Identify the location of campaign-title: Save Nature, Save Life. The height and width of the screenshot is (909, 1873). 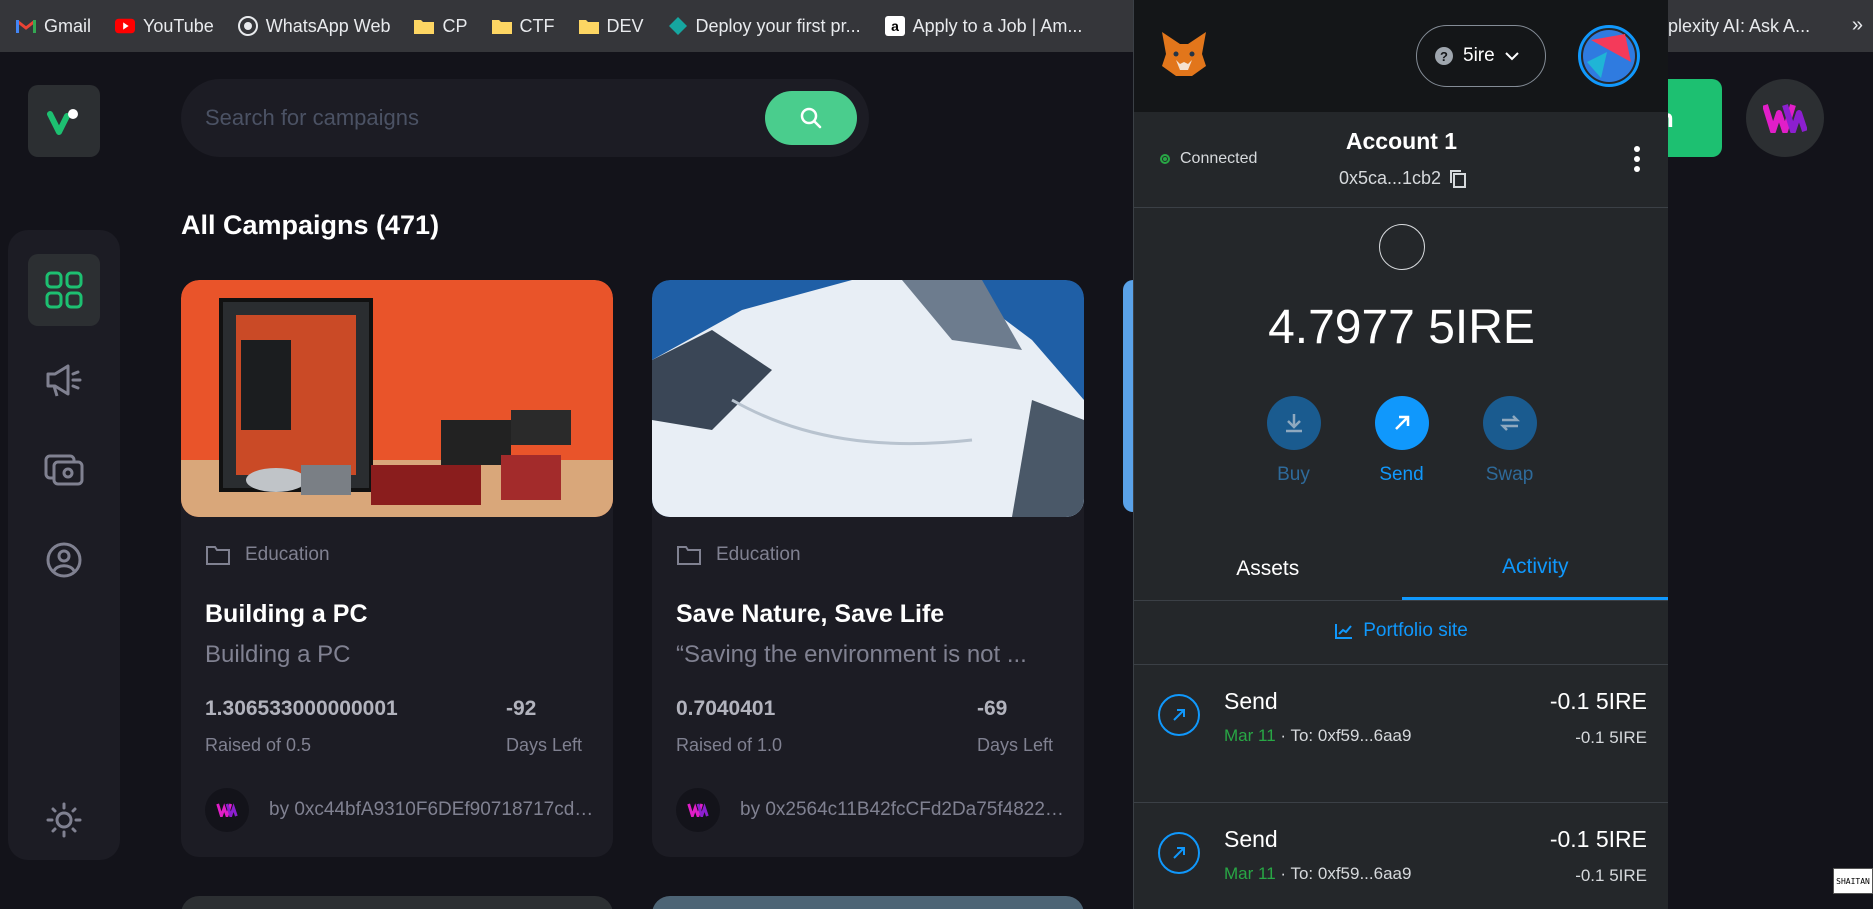
(810, 614).